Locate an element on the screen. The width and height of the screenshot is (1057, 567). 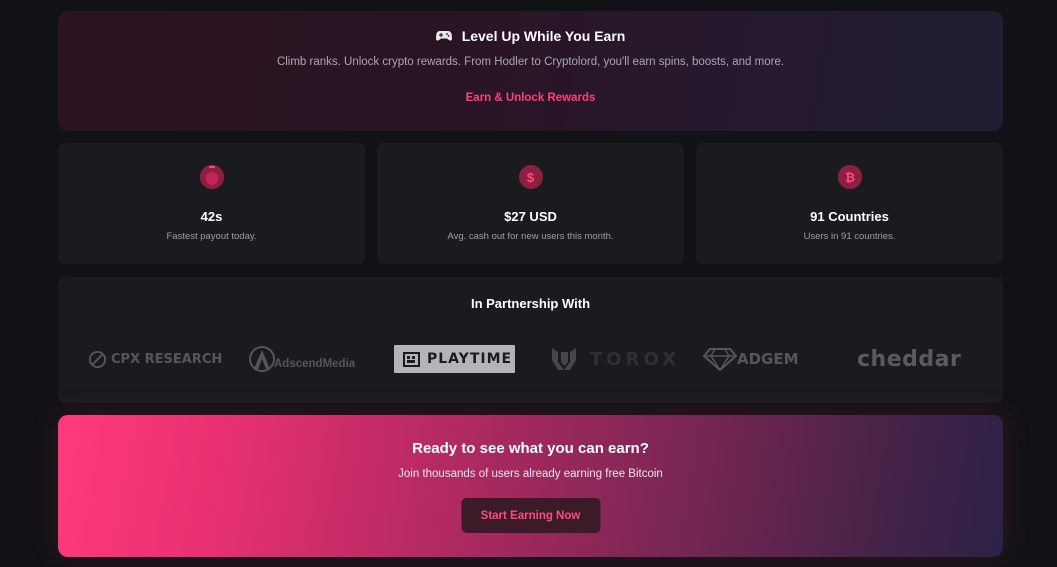
partners-title: In Partnership With is located at coordinates (530, 303).